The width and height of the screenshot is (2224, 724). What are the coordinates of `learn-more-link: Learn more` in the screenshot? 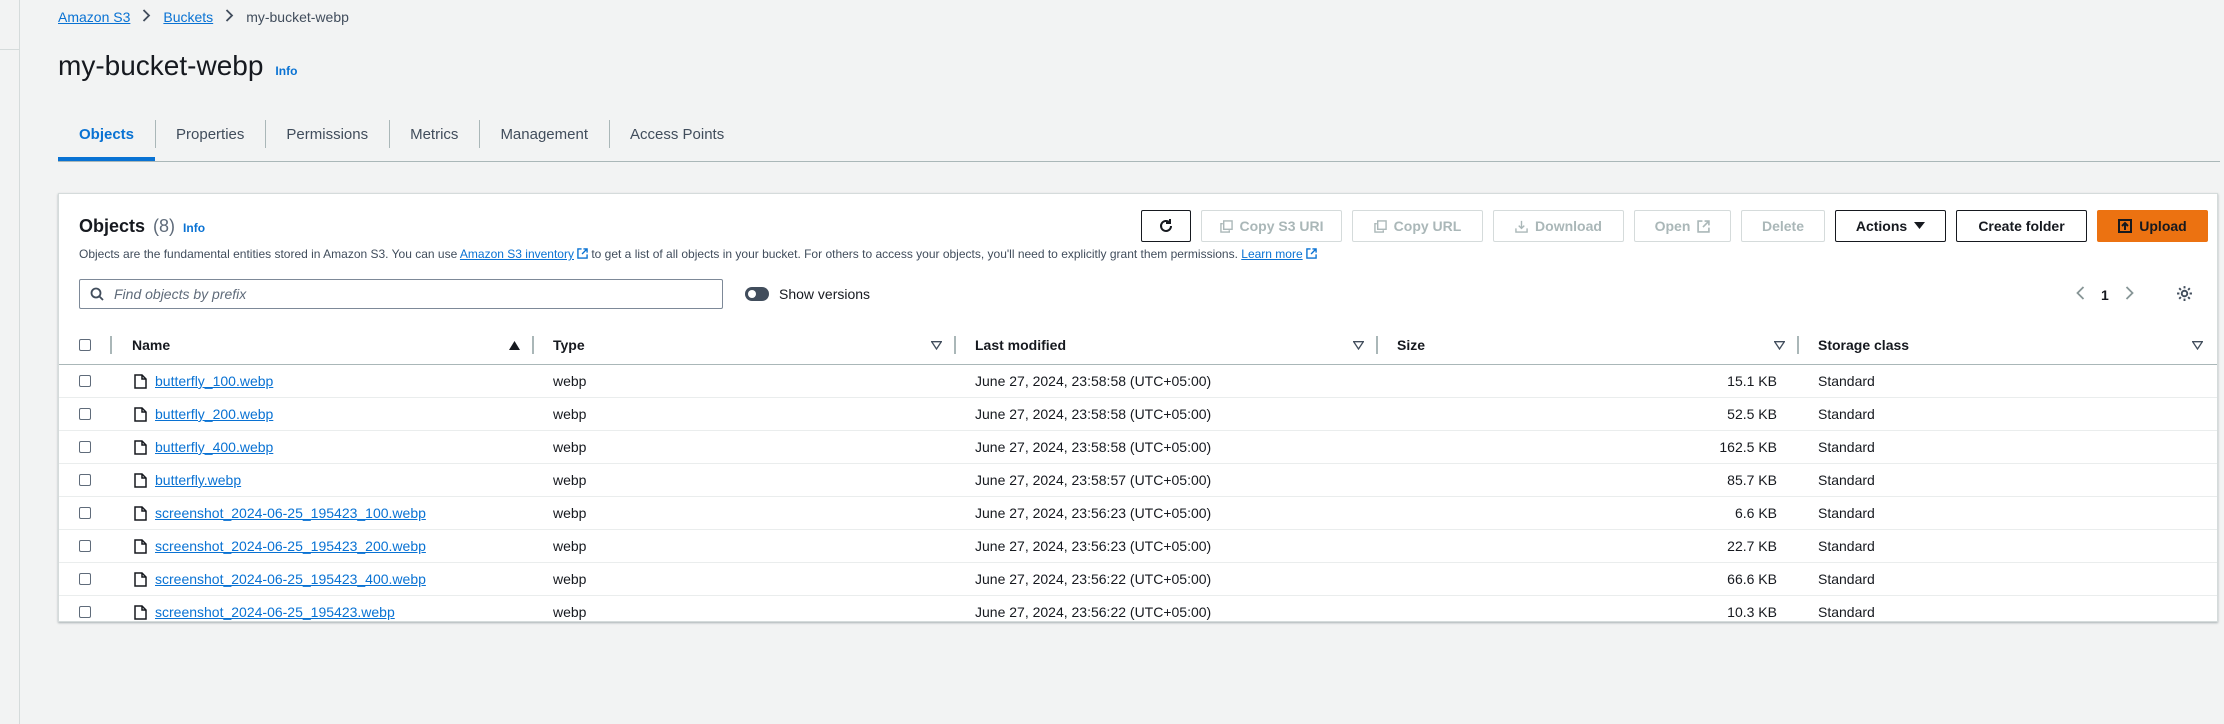 It's located at (1279, 254).